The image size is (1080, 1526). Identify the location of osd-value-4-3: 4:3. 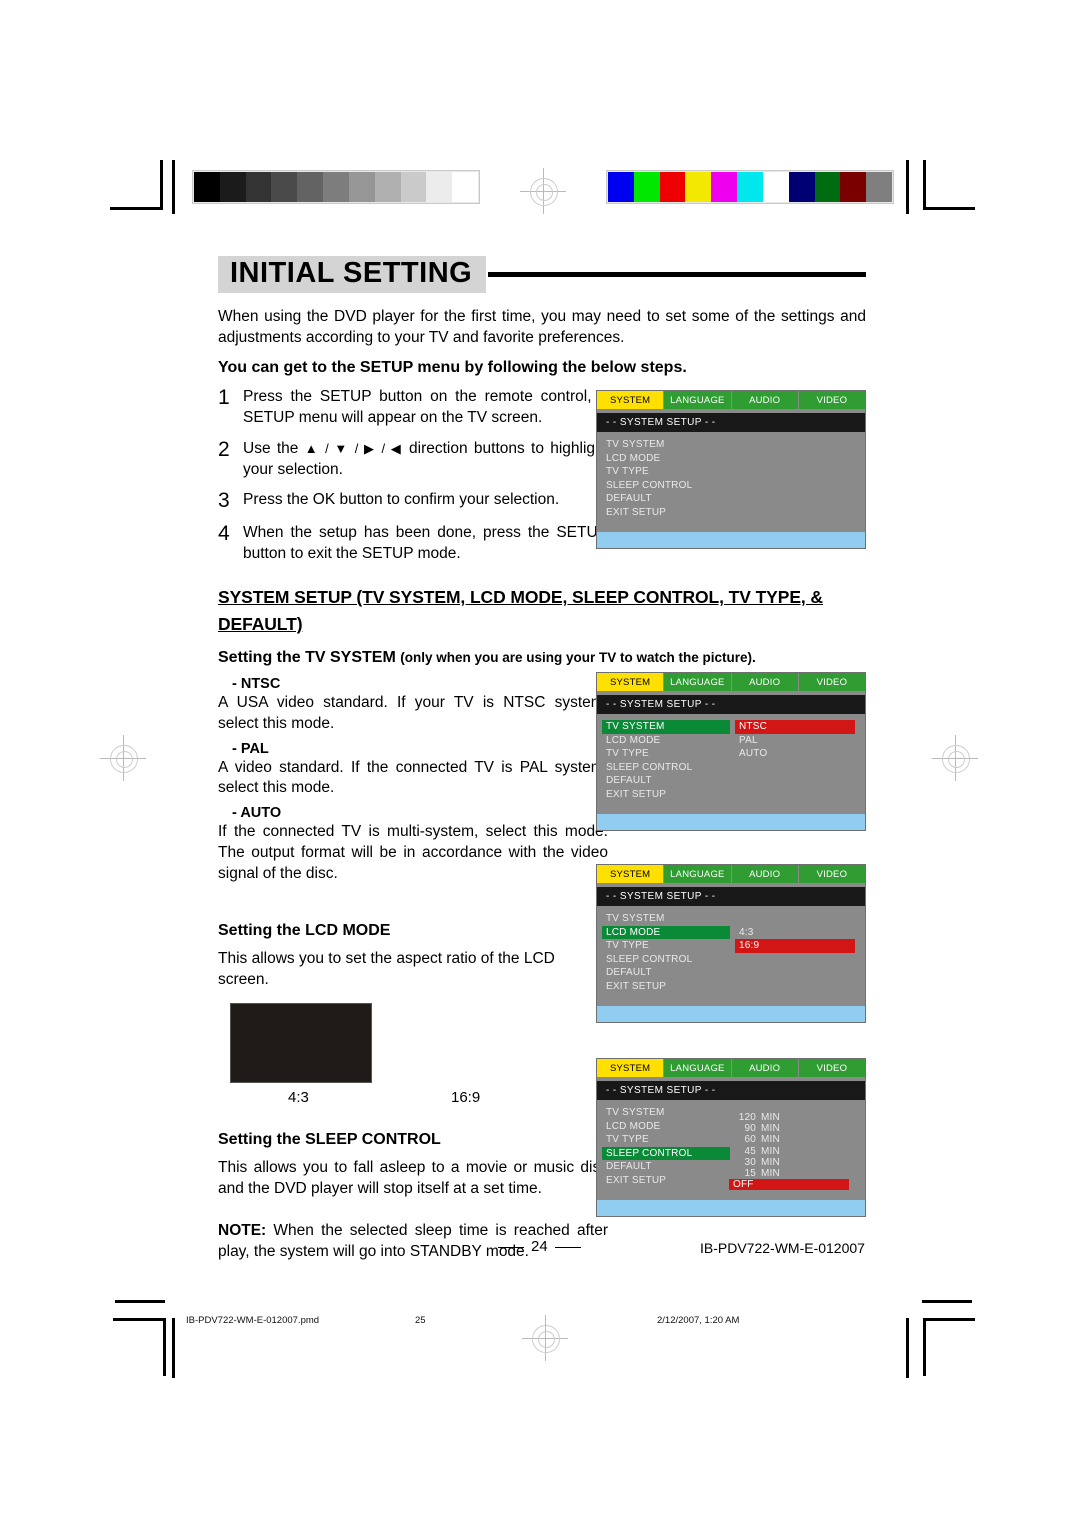
(795, 933).